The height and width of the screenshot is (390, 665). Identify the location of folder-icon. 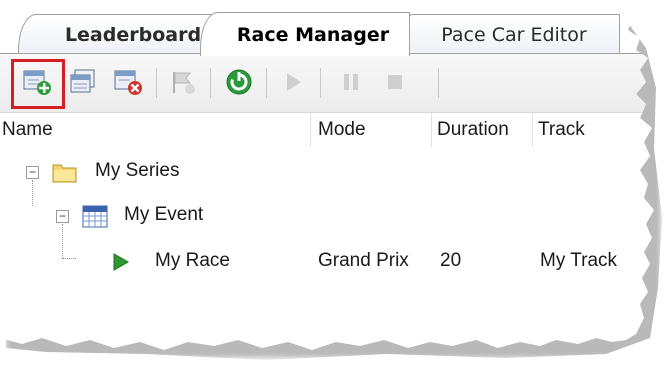
(64, 173).